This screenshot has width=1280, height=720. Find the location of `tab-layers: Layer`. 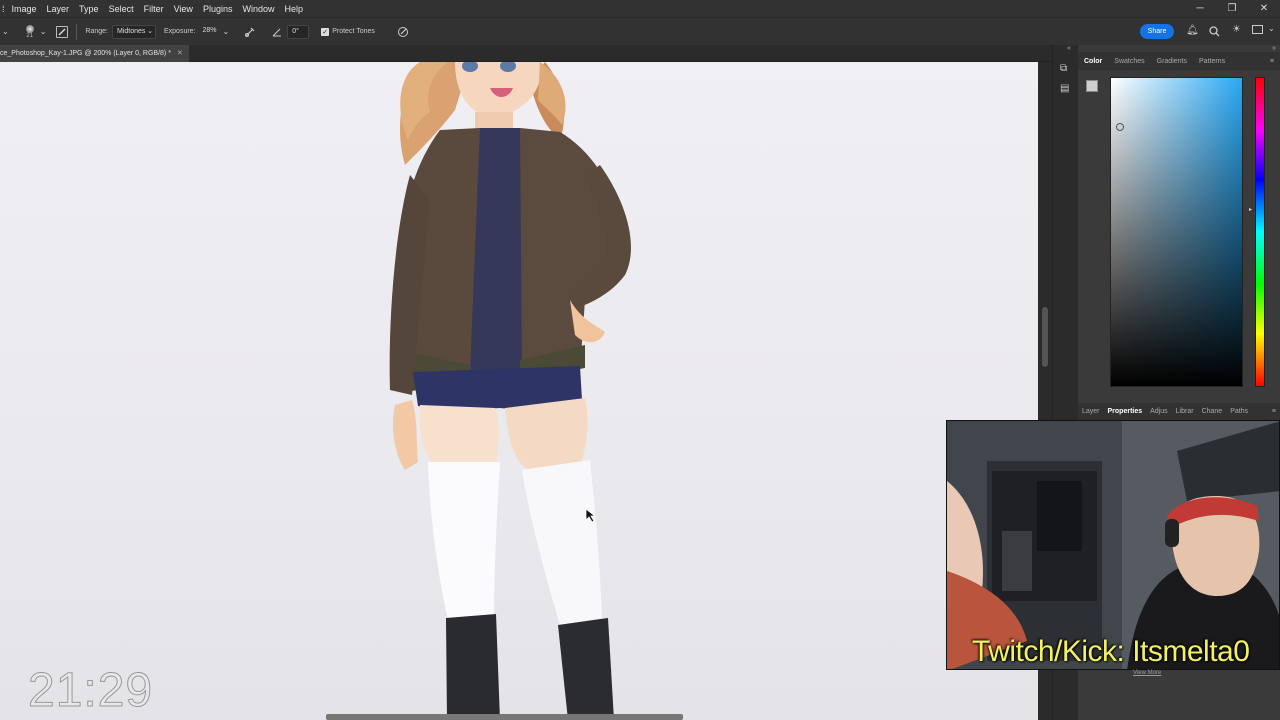

tab-layers: Layer is located at coordinates (1091, 411).